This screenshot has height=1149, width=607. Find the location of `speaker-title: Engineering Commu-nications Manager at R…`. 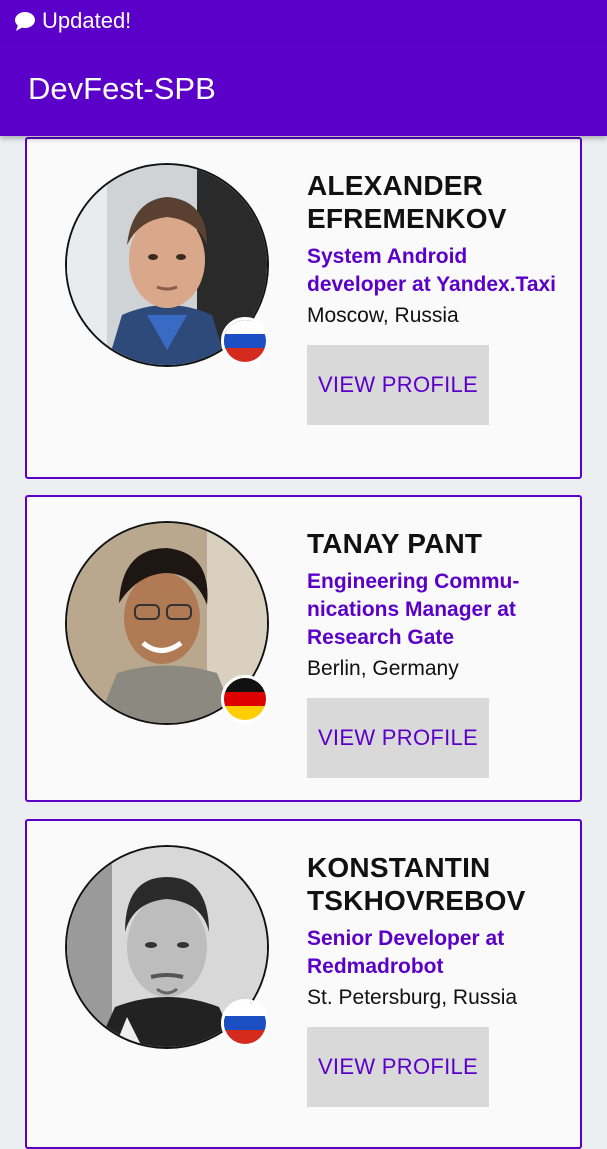

speaker-title: Engineering Commu-nications Manager at R… is located at coordinates (413, 609).